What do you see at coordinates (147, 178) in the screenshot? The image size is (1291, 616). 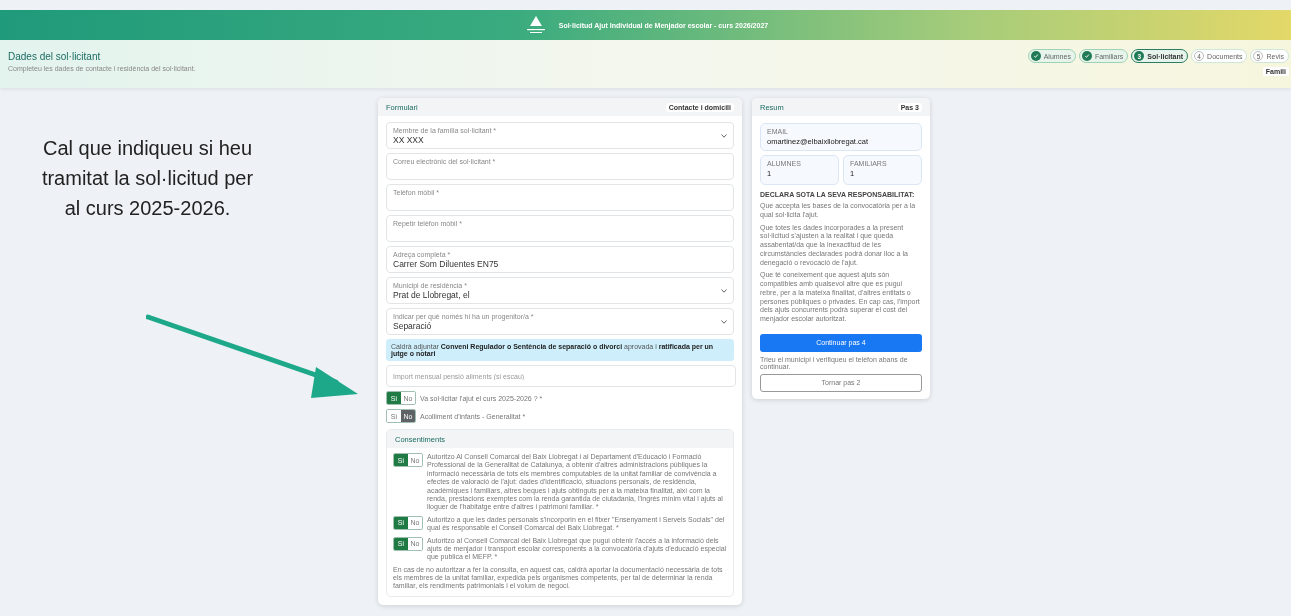 I see `annotation-text: Cal que indiqueu si heu tramitat la sol·licitud per al curs 2025-2026.` at bounding box center [147, 178].